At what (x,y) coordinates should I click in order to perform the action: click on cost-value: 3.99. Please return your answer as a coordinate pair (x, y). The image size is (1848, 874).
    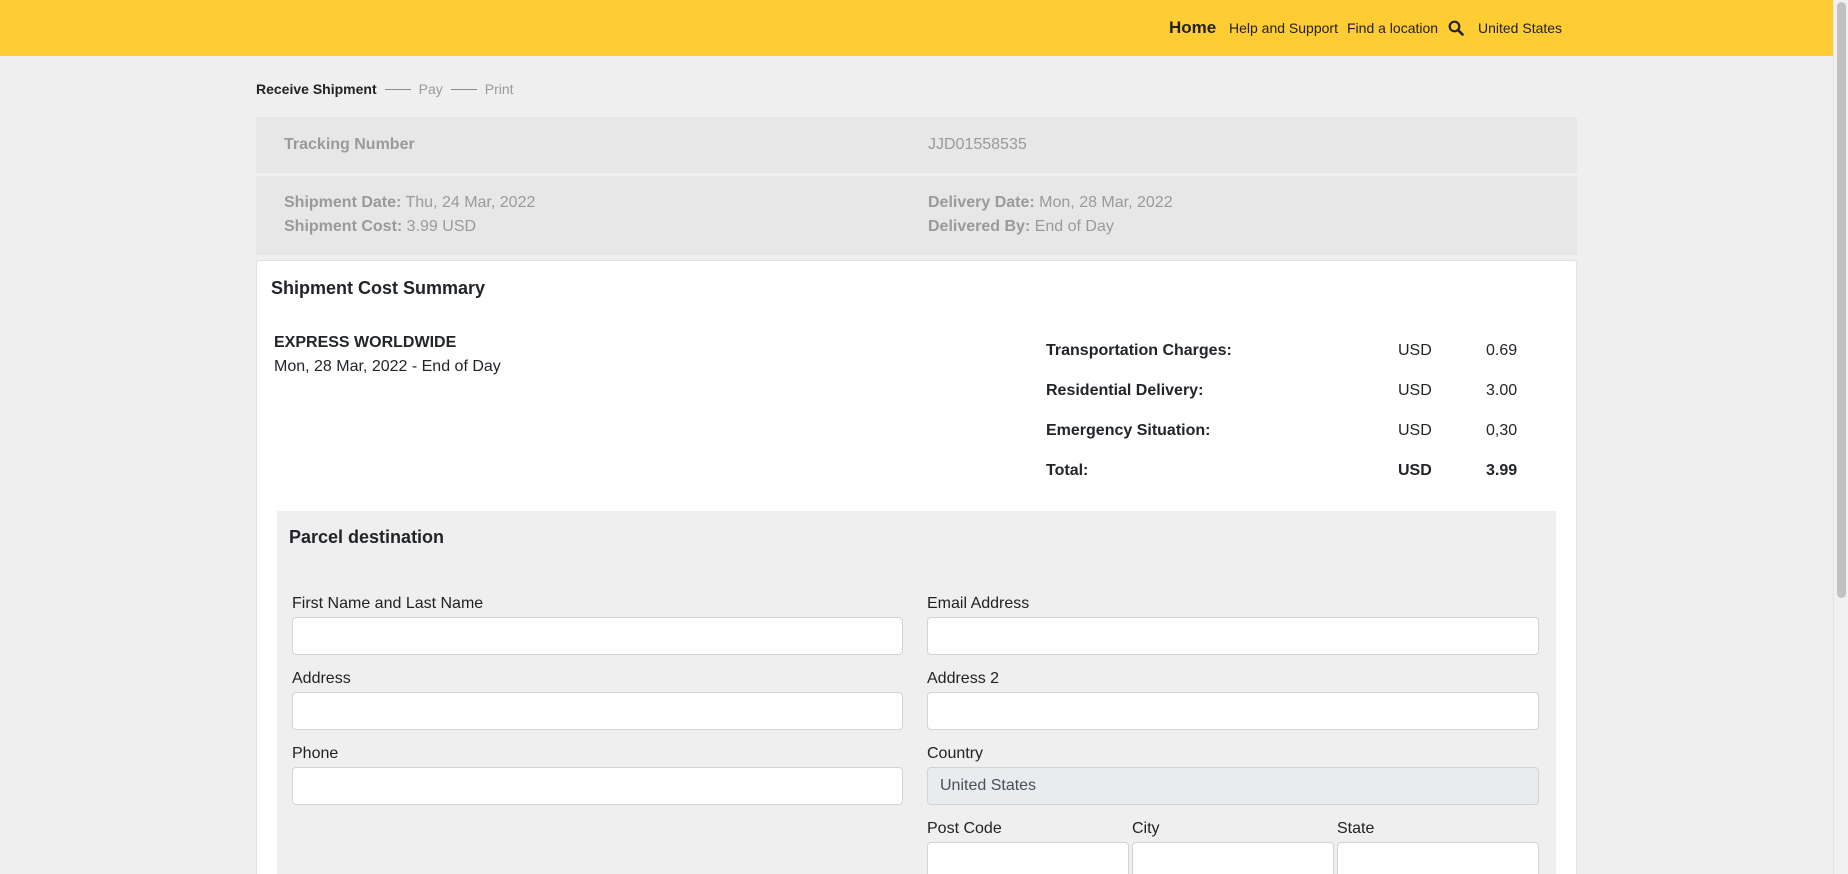
    Looking at the image, I should click on (1502, 470).